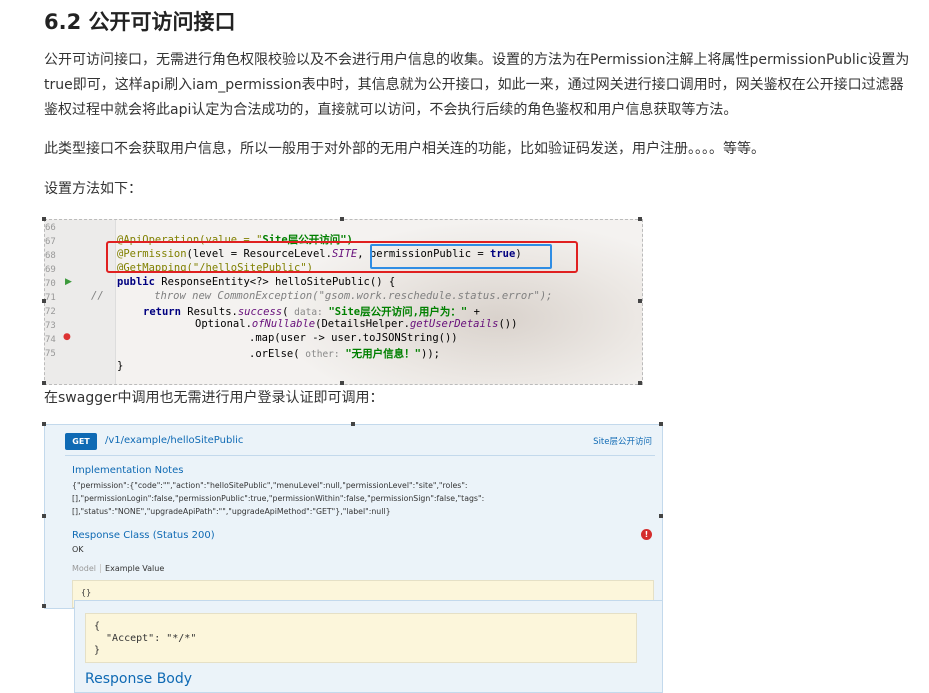  What do you see at coordinates (128, 470) in the screenshot?
I see `implementation-notes-title: Implementation Notes` at bounding box center [128, 470].